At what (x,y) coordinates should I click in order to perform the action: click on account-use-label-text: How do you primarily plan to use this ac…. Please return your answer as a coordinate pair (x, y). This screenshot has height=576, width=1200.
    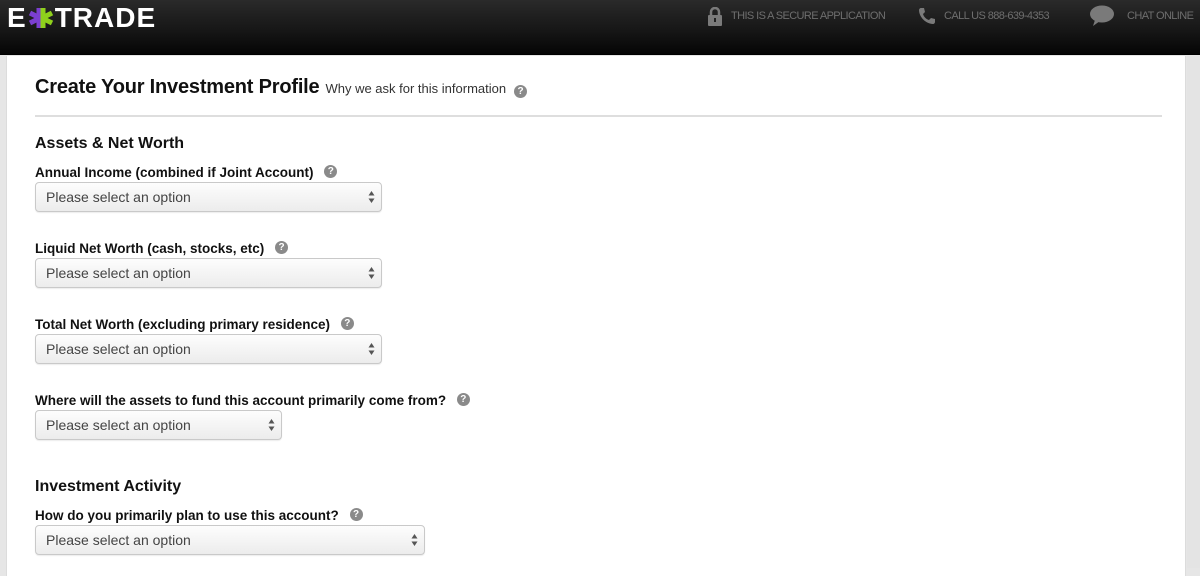
    Looking at the image, I should click on (187, 515).